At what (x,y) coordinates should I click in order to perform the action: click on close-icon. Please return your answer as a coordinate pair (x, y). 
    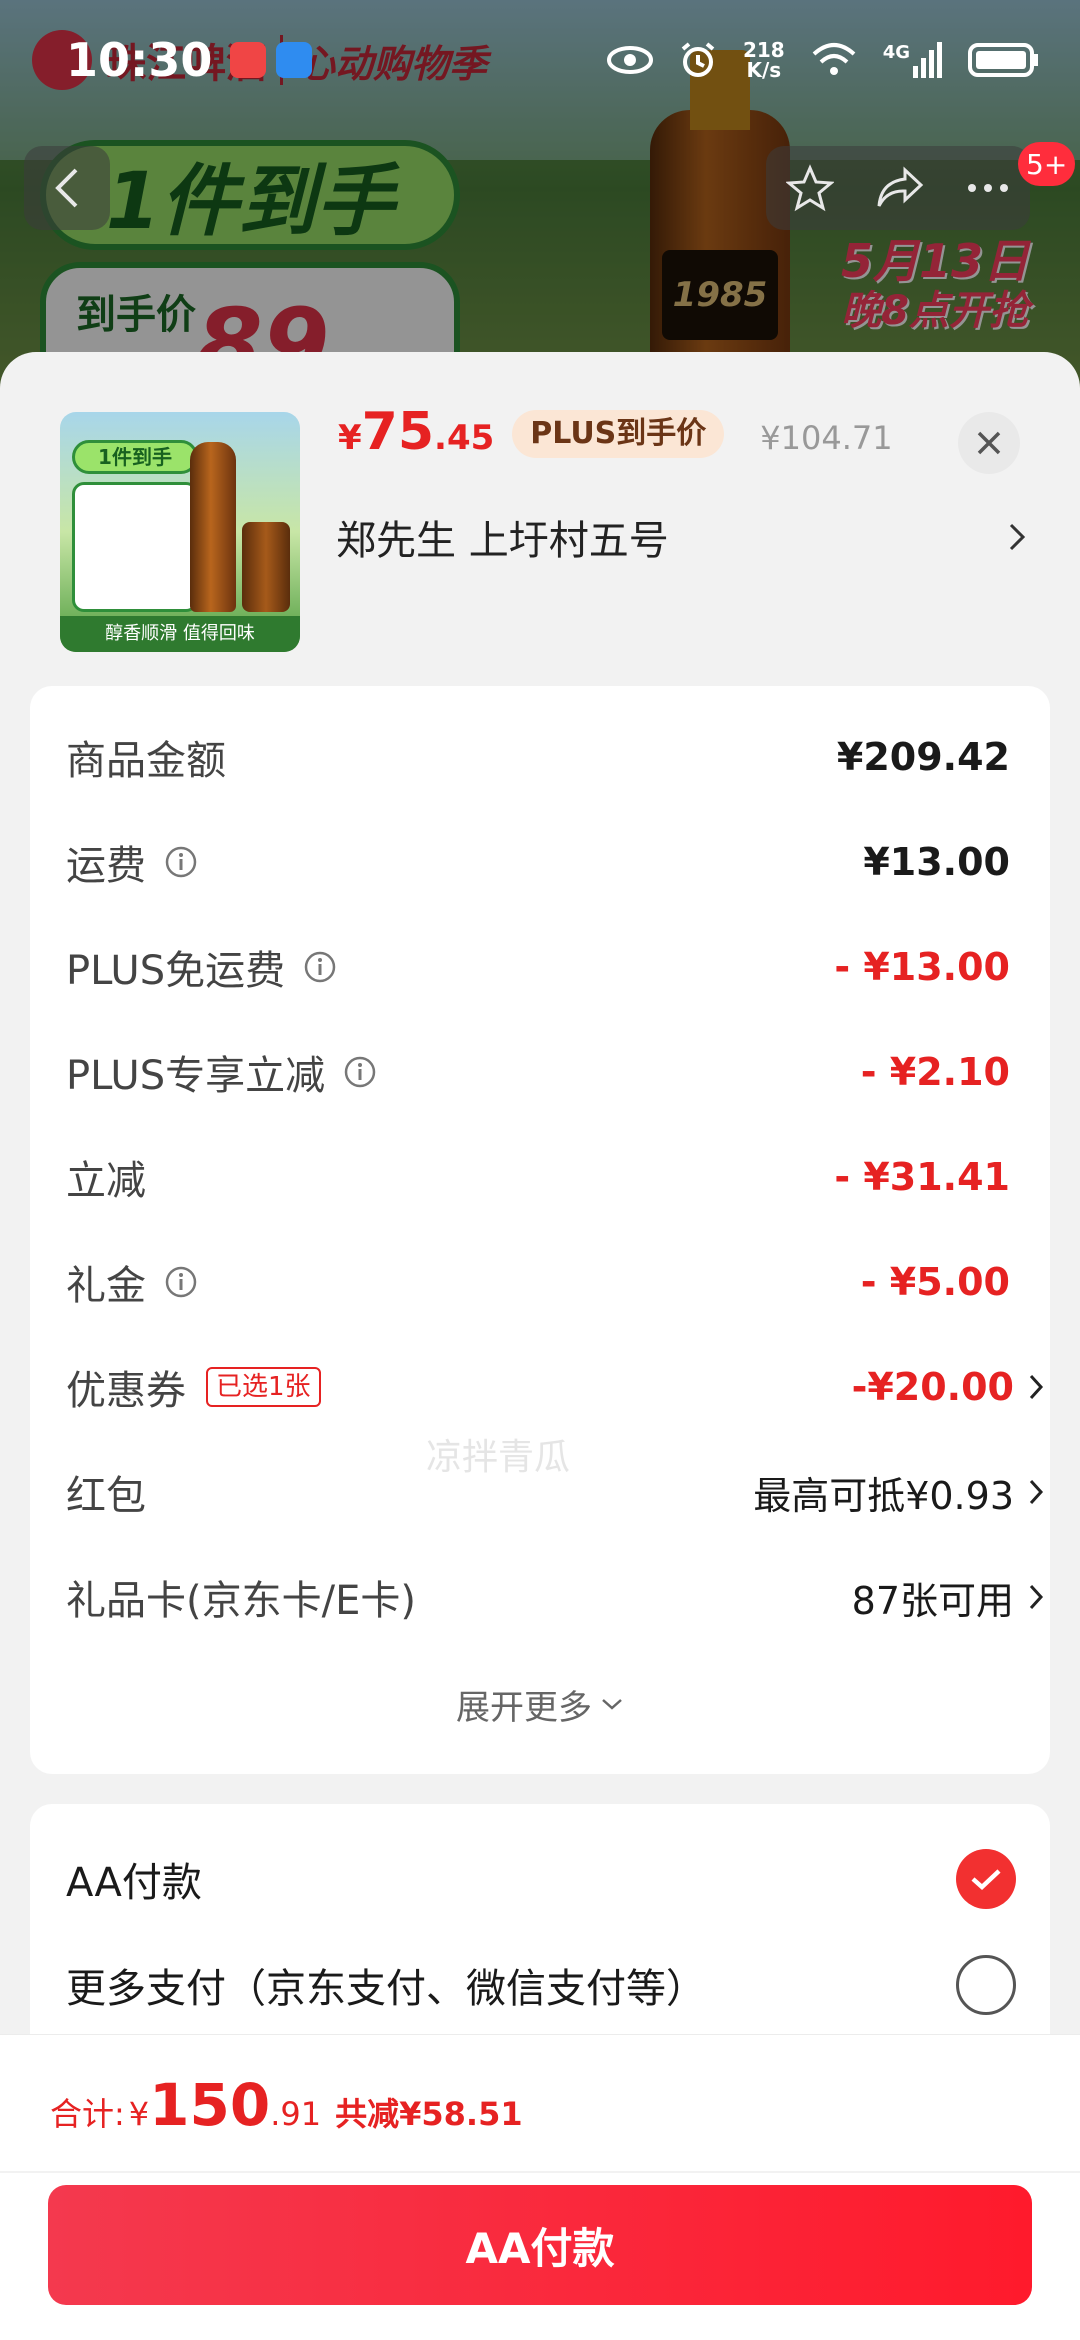
    Looking at the image, I should click on (989, 443).